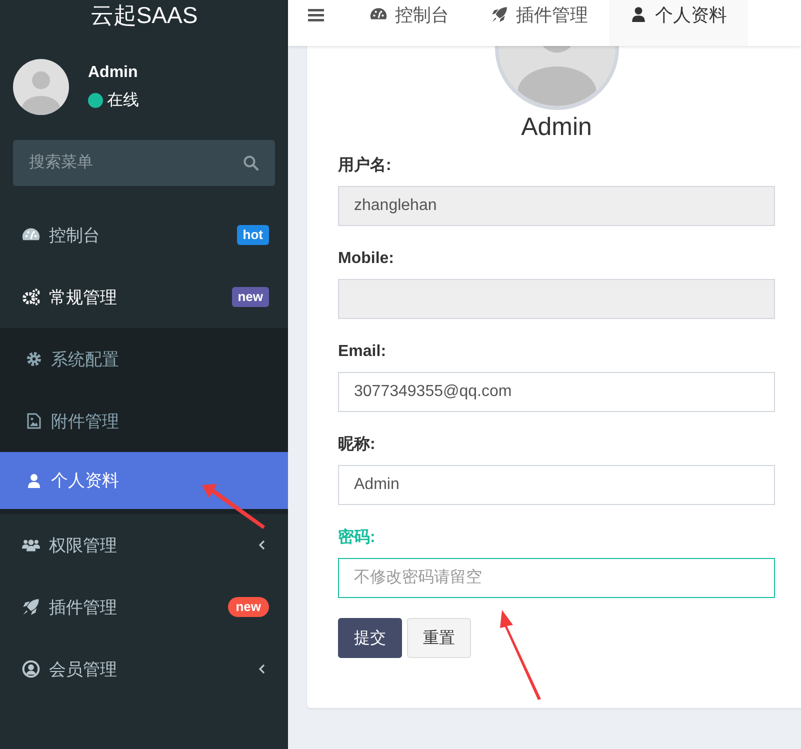 Image resolution: width=801 pixels, height=749 pixels. Describe the element at coordinates (144, 545) in the screenshot. I see `menu-item: 权限管理` at that location.